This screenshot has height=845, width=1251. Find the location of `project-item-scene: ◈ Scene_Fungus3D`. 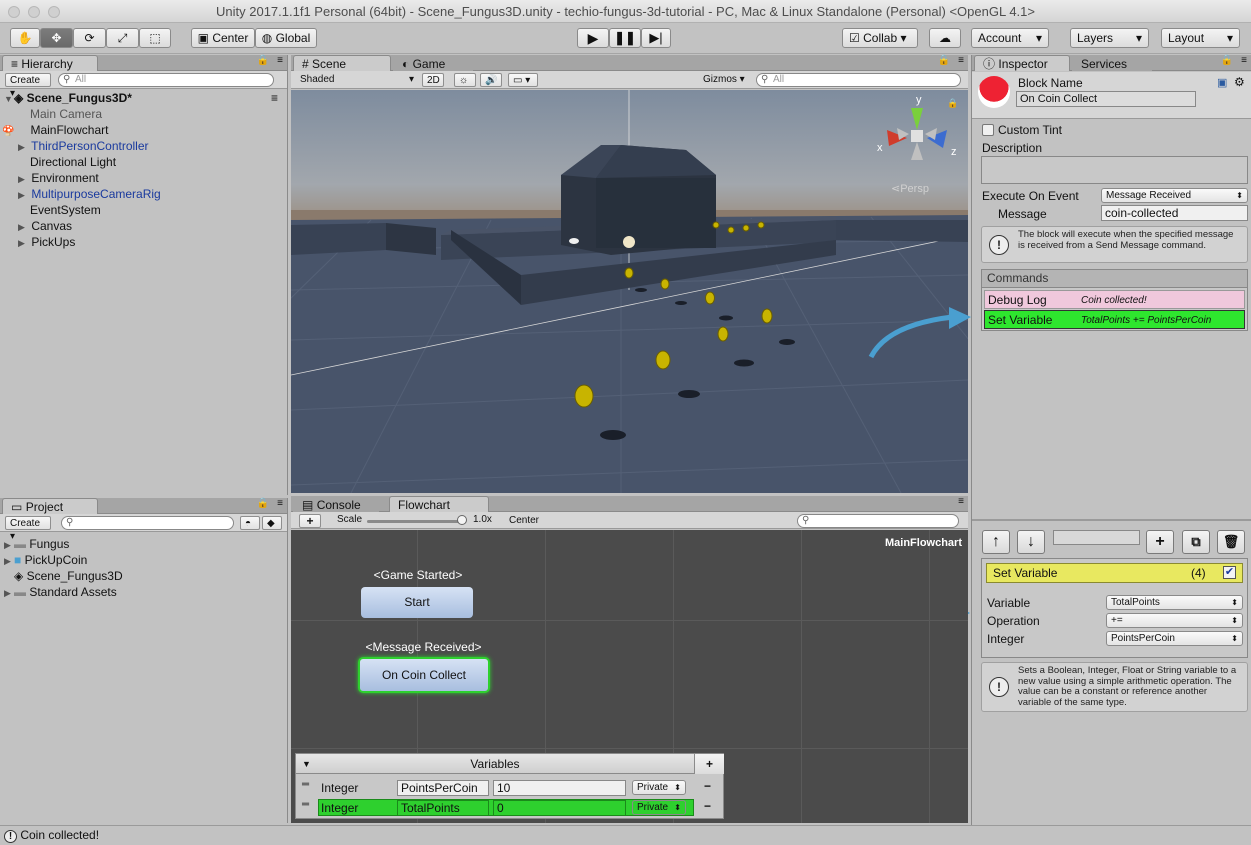

project-item-scene: ◈ Scene_Fungus3D is located at coordinates (68, 576).